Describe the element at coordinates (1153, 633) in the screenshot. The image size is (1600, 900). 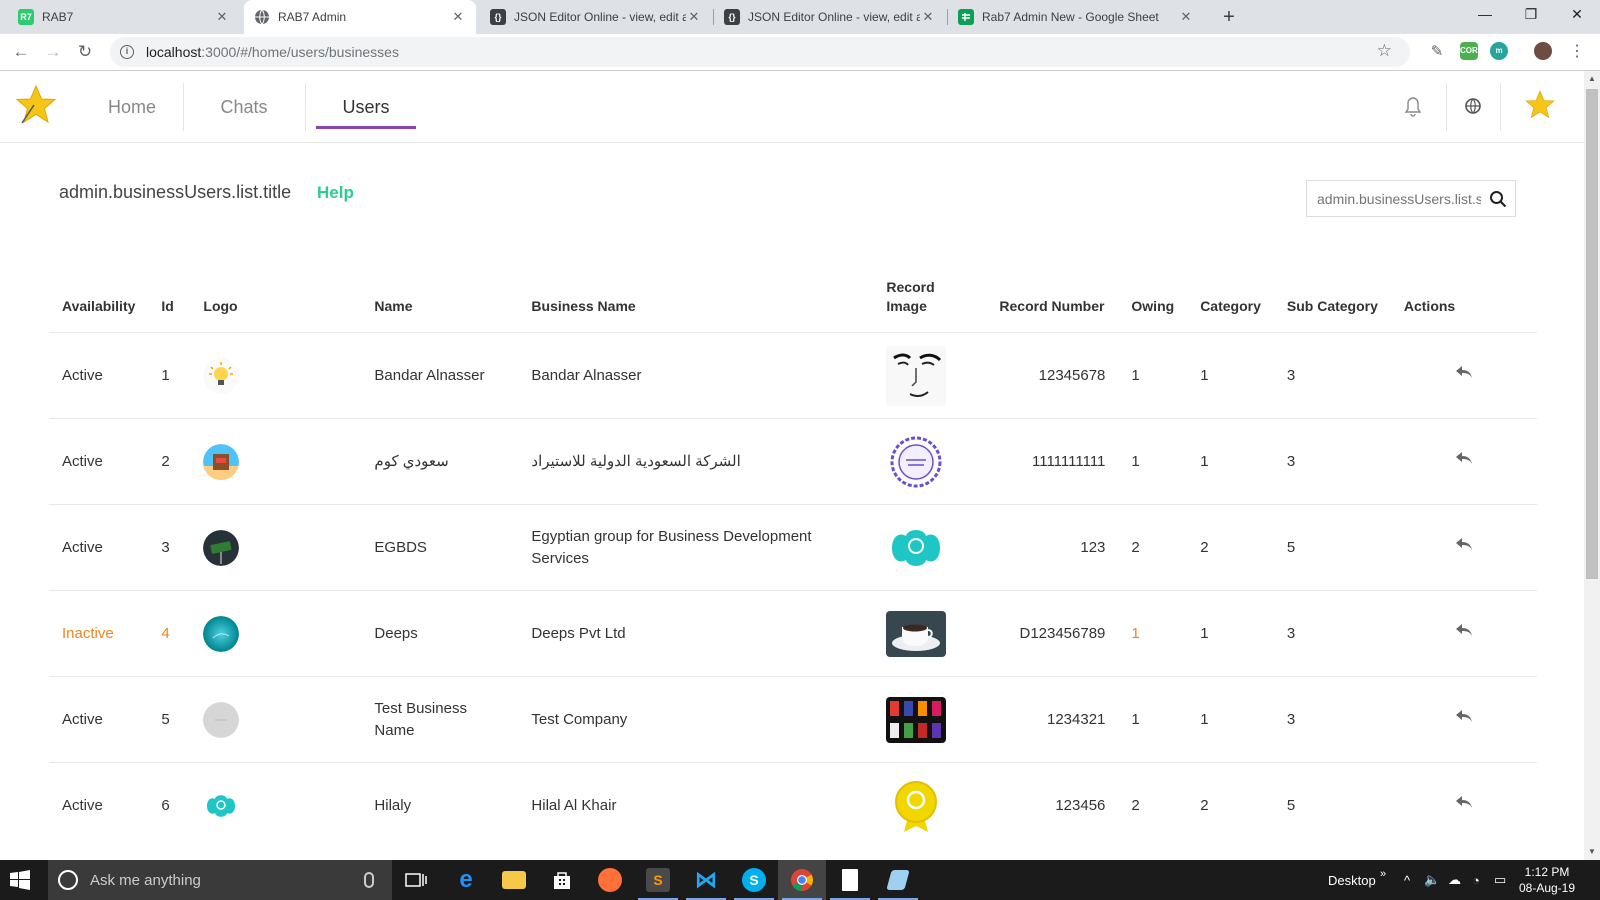
I see `owing-cell: 1` at that location.